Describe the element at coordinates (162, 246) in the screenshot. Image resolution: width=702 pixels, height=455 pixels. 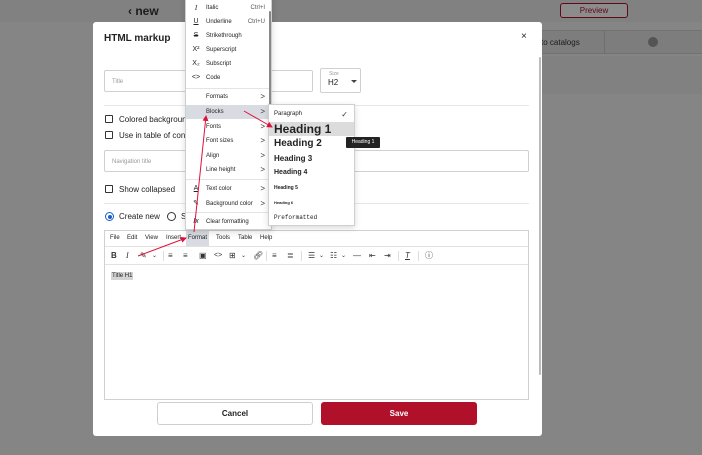
I see `arrow-to-format-menu` at that location.